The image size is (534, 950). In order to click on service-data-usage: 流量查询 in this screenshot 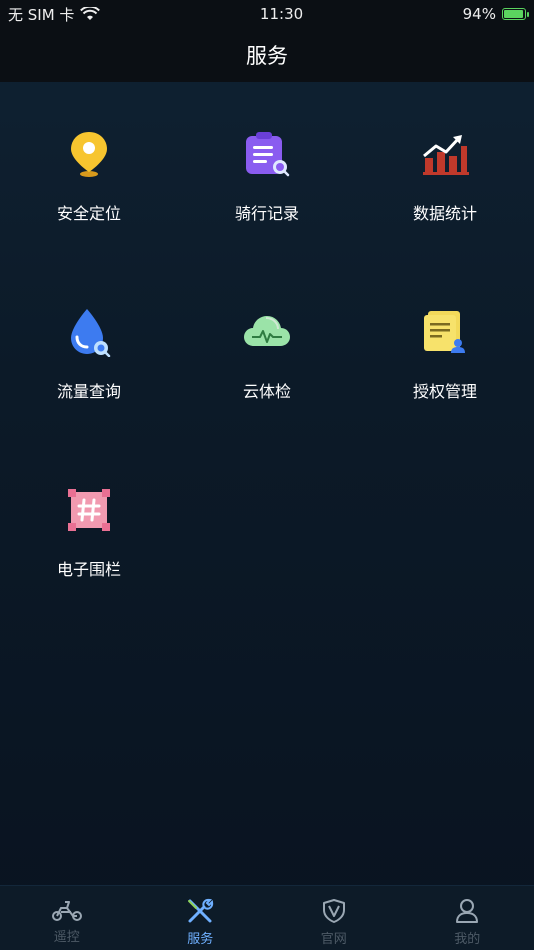, I will do `click(89, 349)`.